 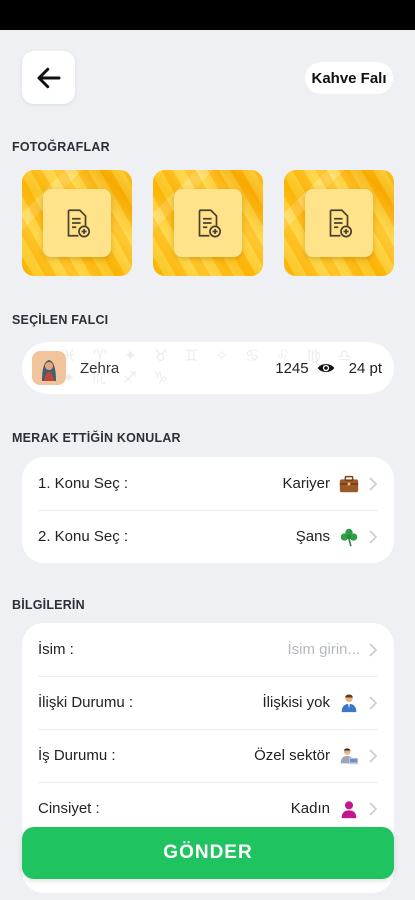 I want to click on section-title-info: BİLGİLERİN, so click(x=48, y=605).